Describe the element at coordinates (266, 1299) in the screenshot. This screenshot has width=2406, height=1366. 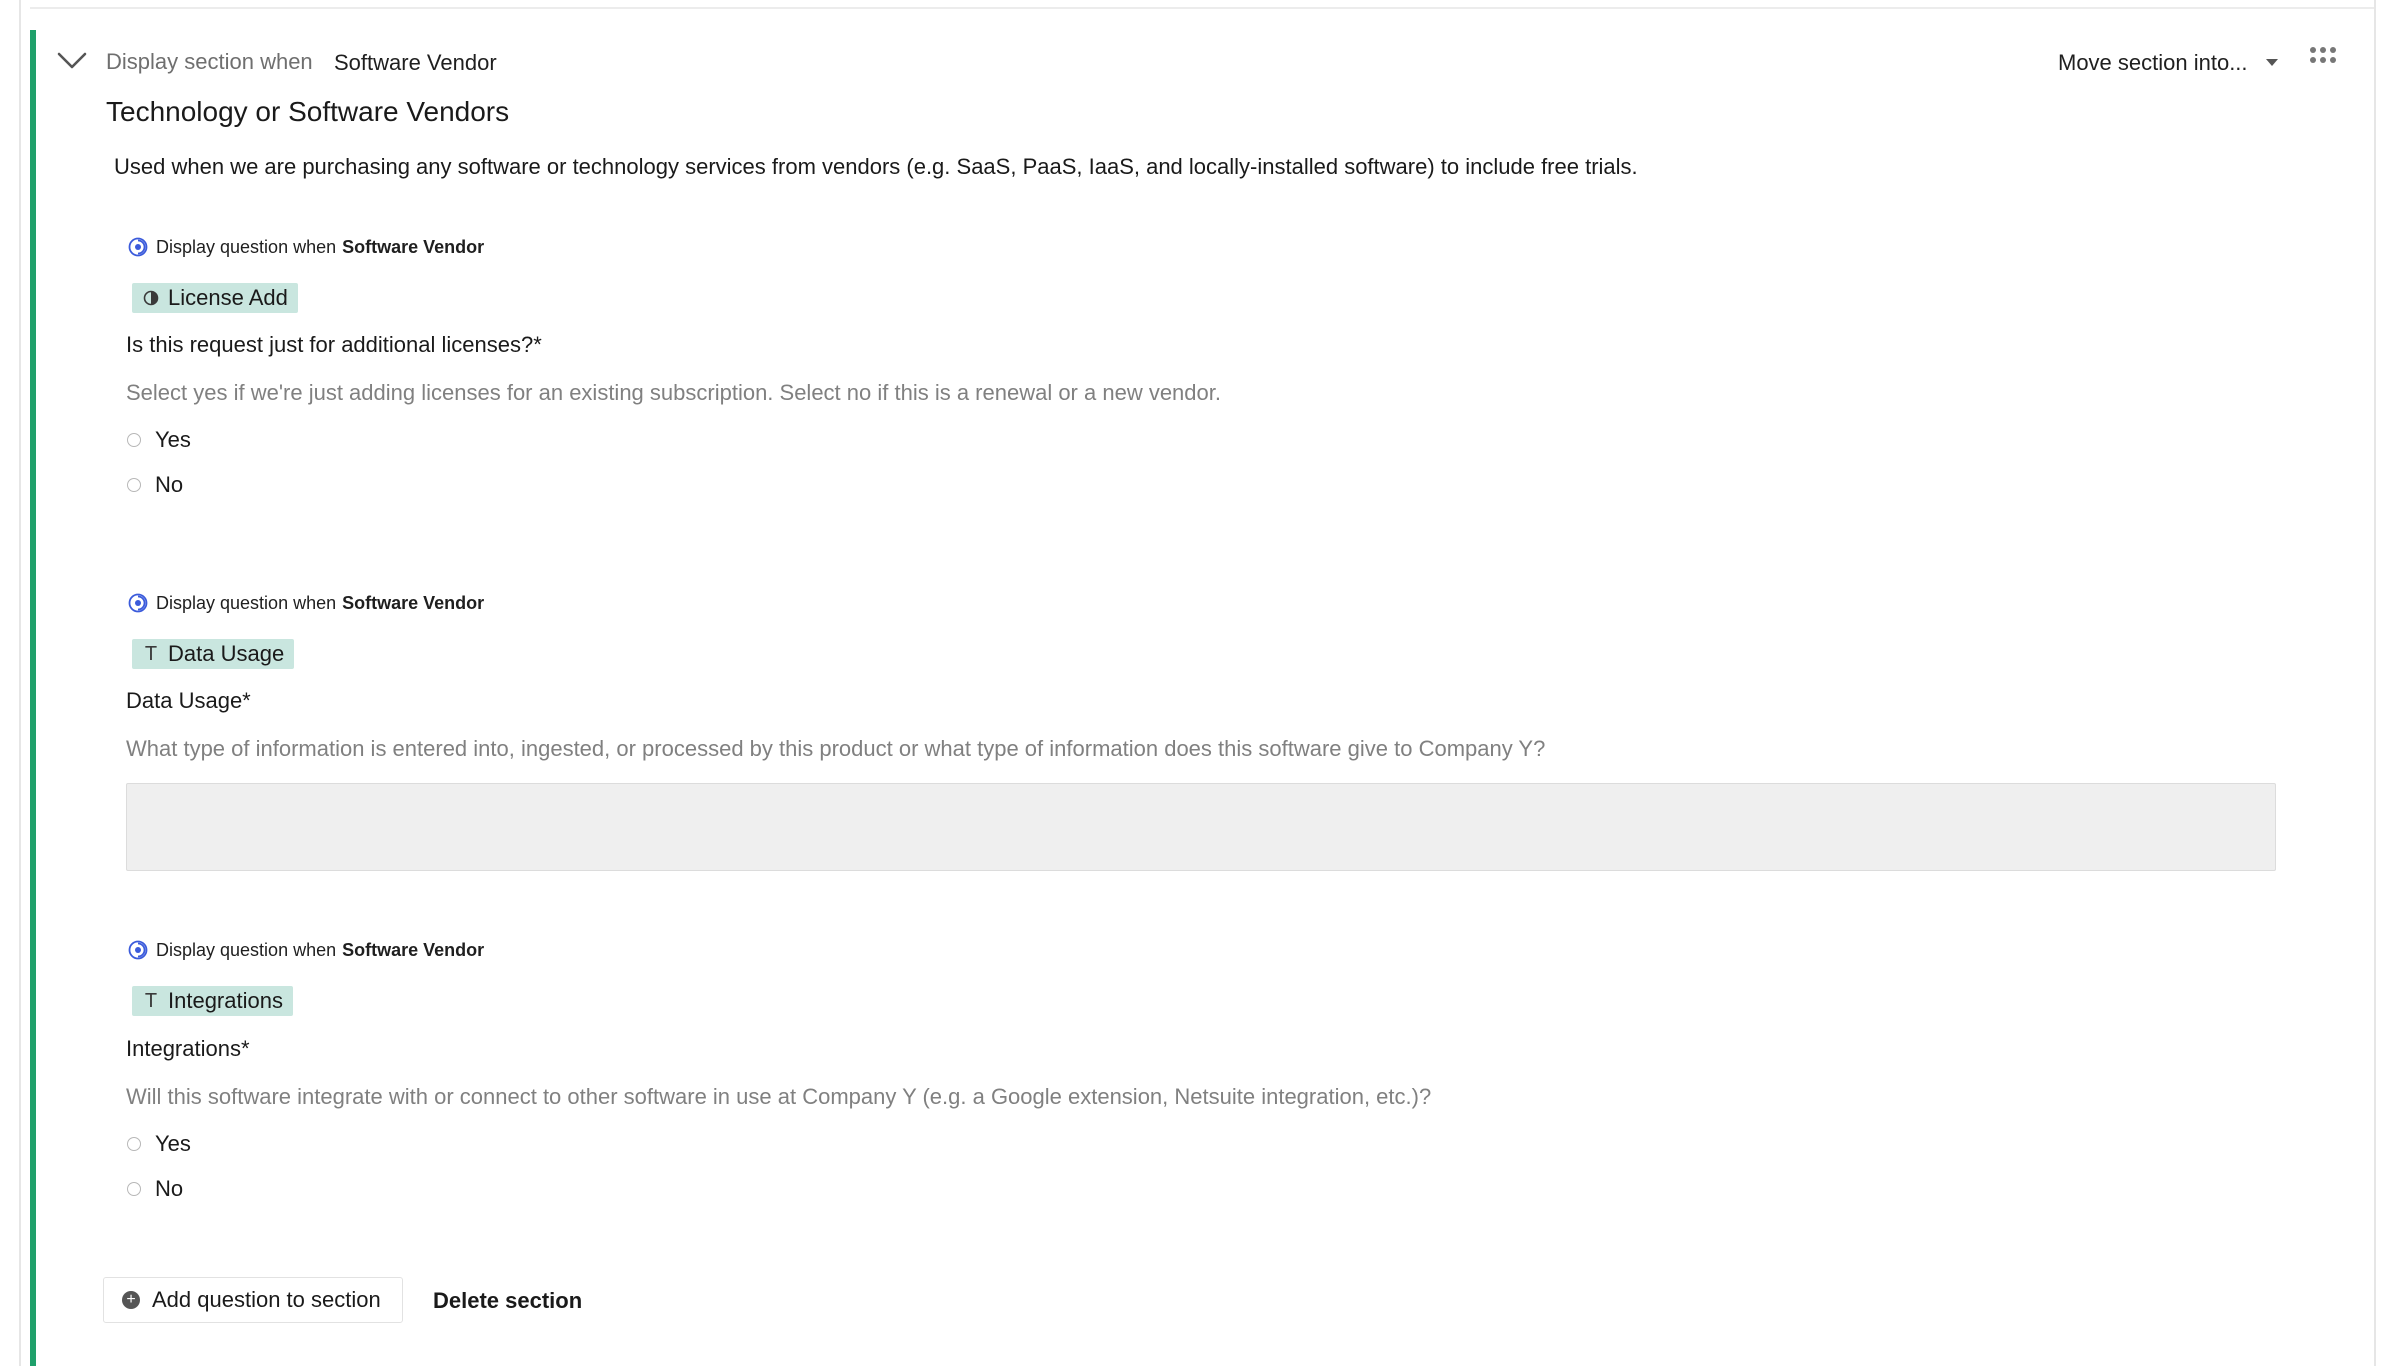
I see `add-question-label: Add question to section` at that location.